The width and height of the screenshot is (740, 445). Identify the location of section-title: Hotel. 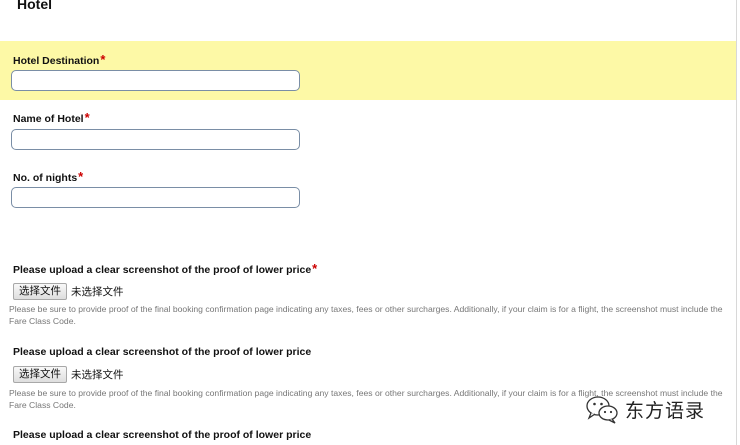
(34, 6).